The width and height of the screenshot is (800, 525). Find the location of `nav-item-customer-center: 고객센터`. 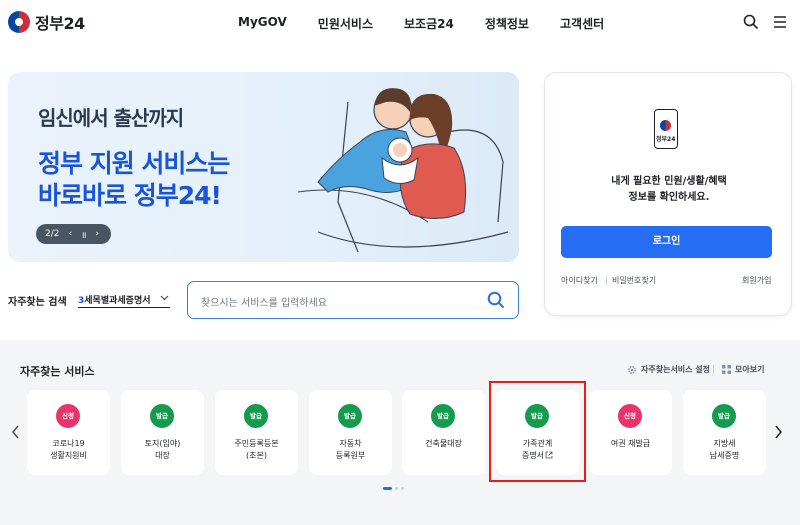

nav-item-customer-center: 고객센터 is located at coordinates (582, 23).